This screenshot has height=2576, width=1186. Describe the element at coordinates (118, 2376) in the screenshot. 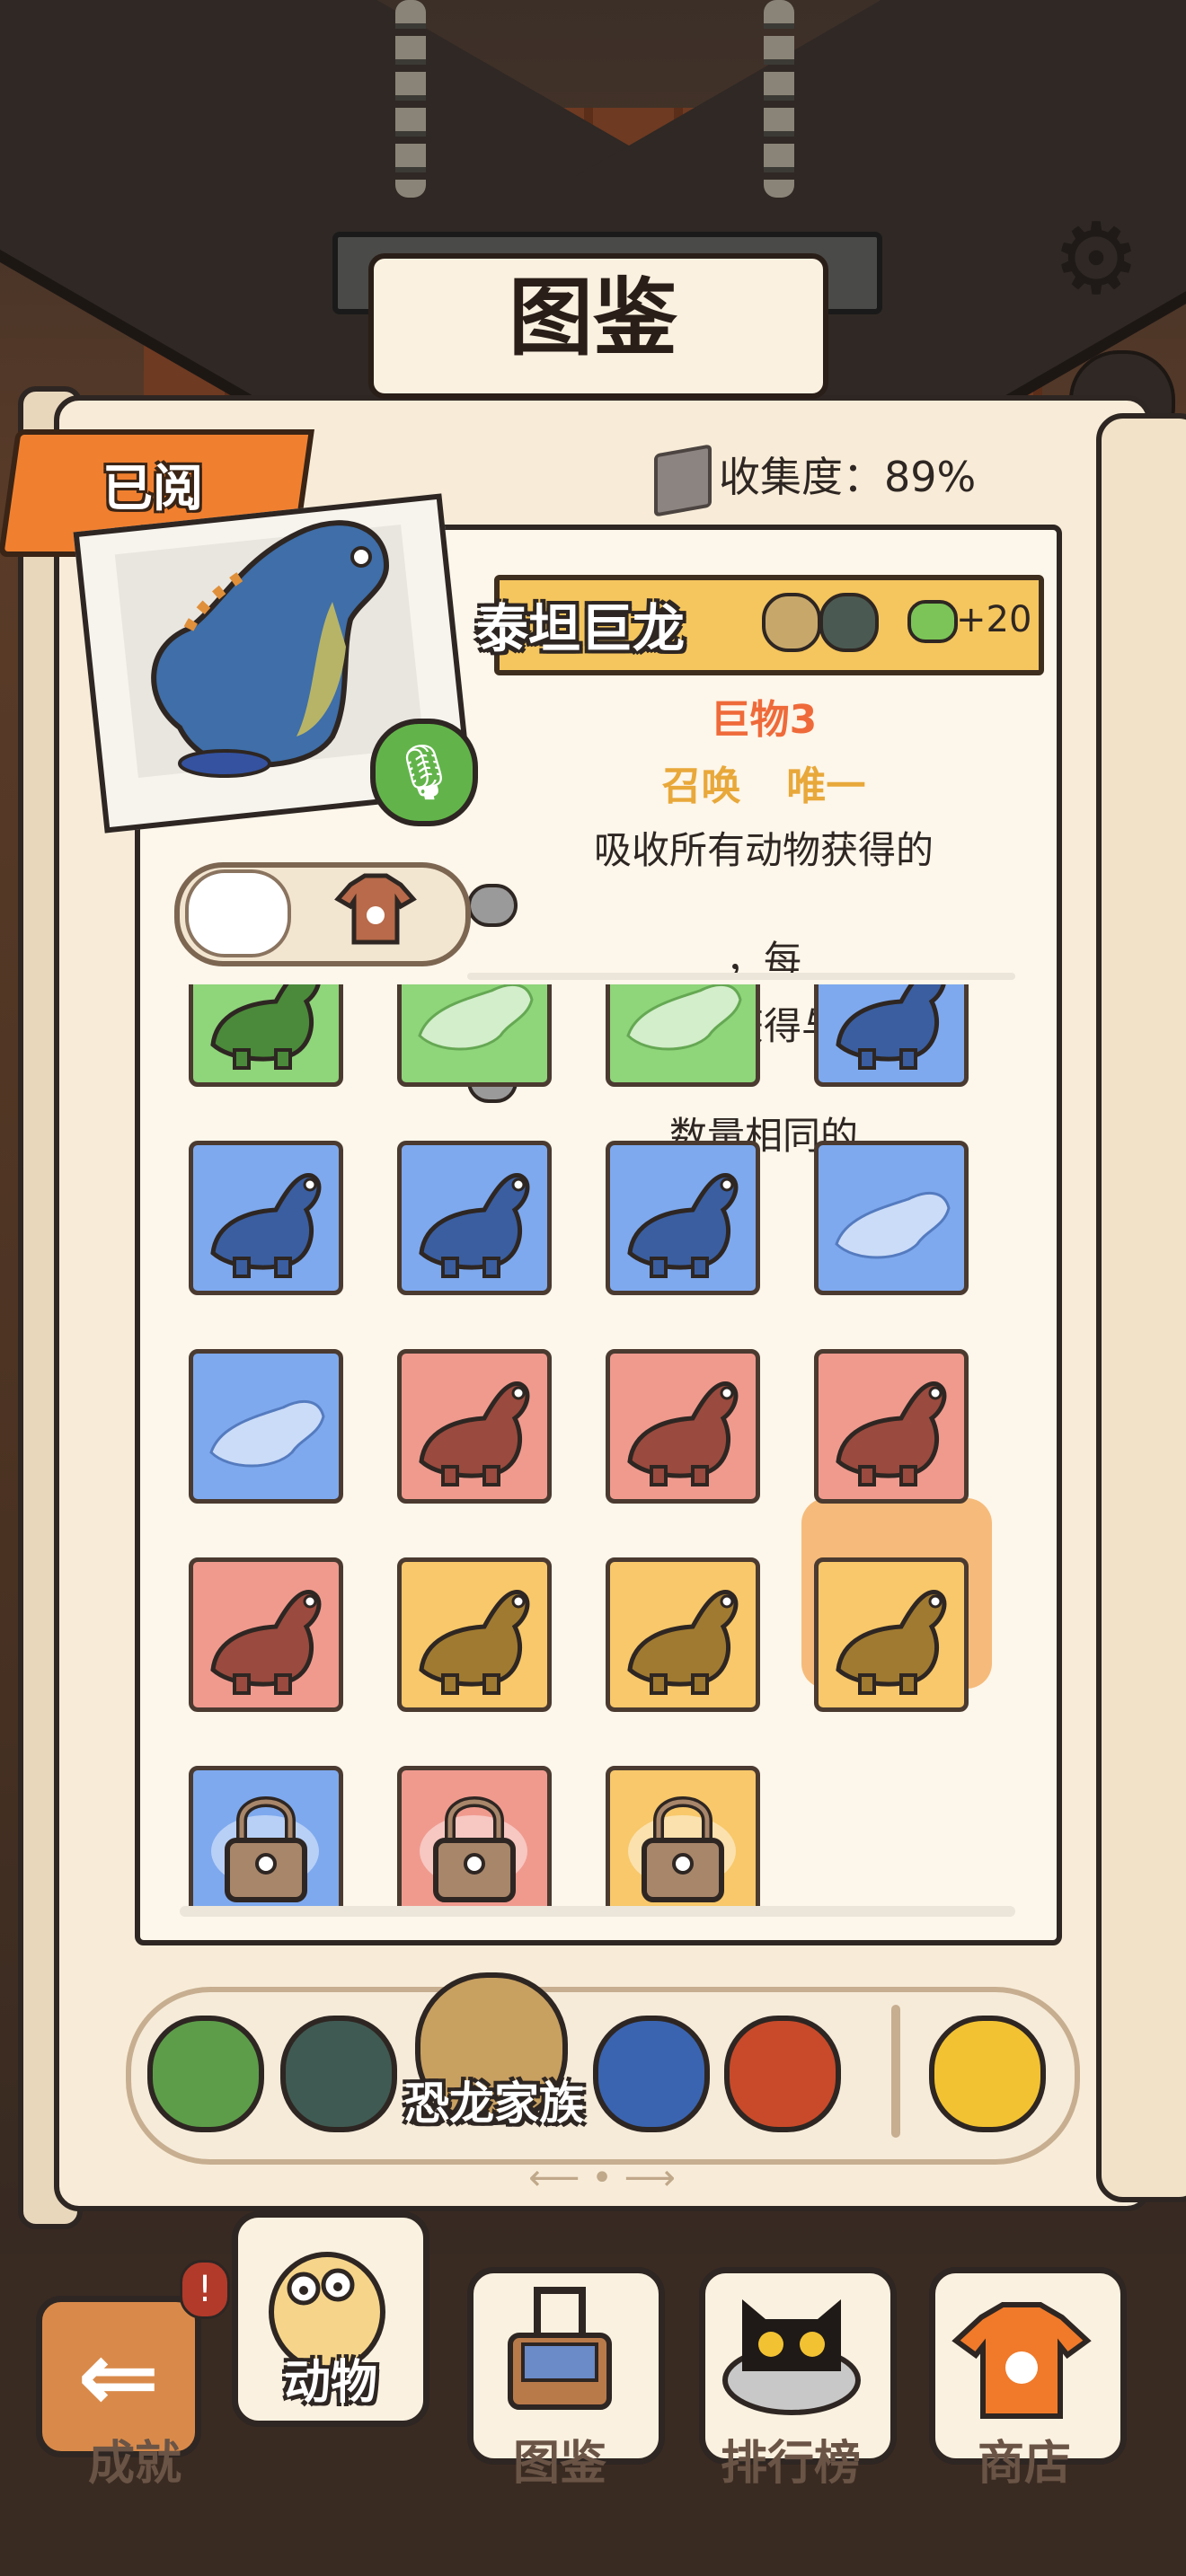

I see `back-arrow-icon: ⇐` at that location.